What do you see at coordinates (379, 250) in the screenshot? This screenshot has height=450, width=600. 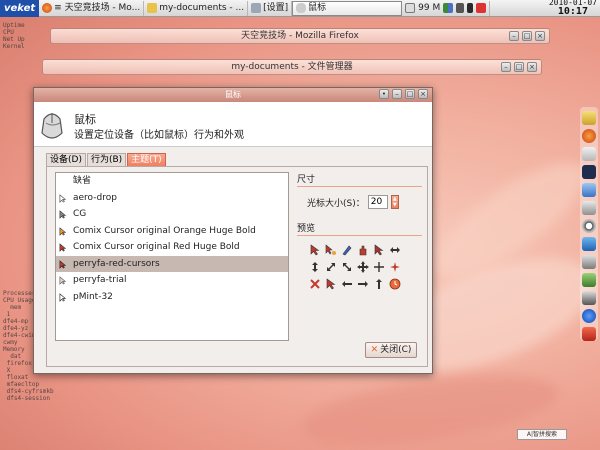 I see `preview-link-icon` at bounding box center [379, 250].